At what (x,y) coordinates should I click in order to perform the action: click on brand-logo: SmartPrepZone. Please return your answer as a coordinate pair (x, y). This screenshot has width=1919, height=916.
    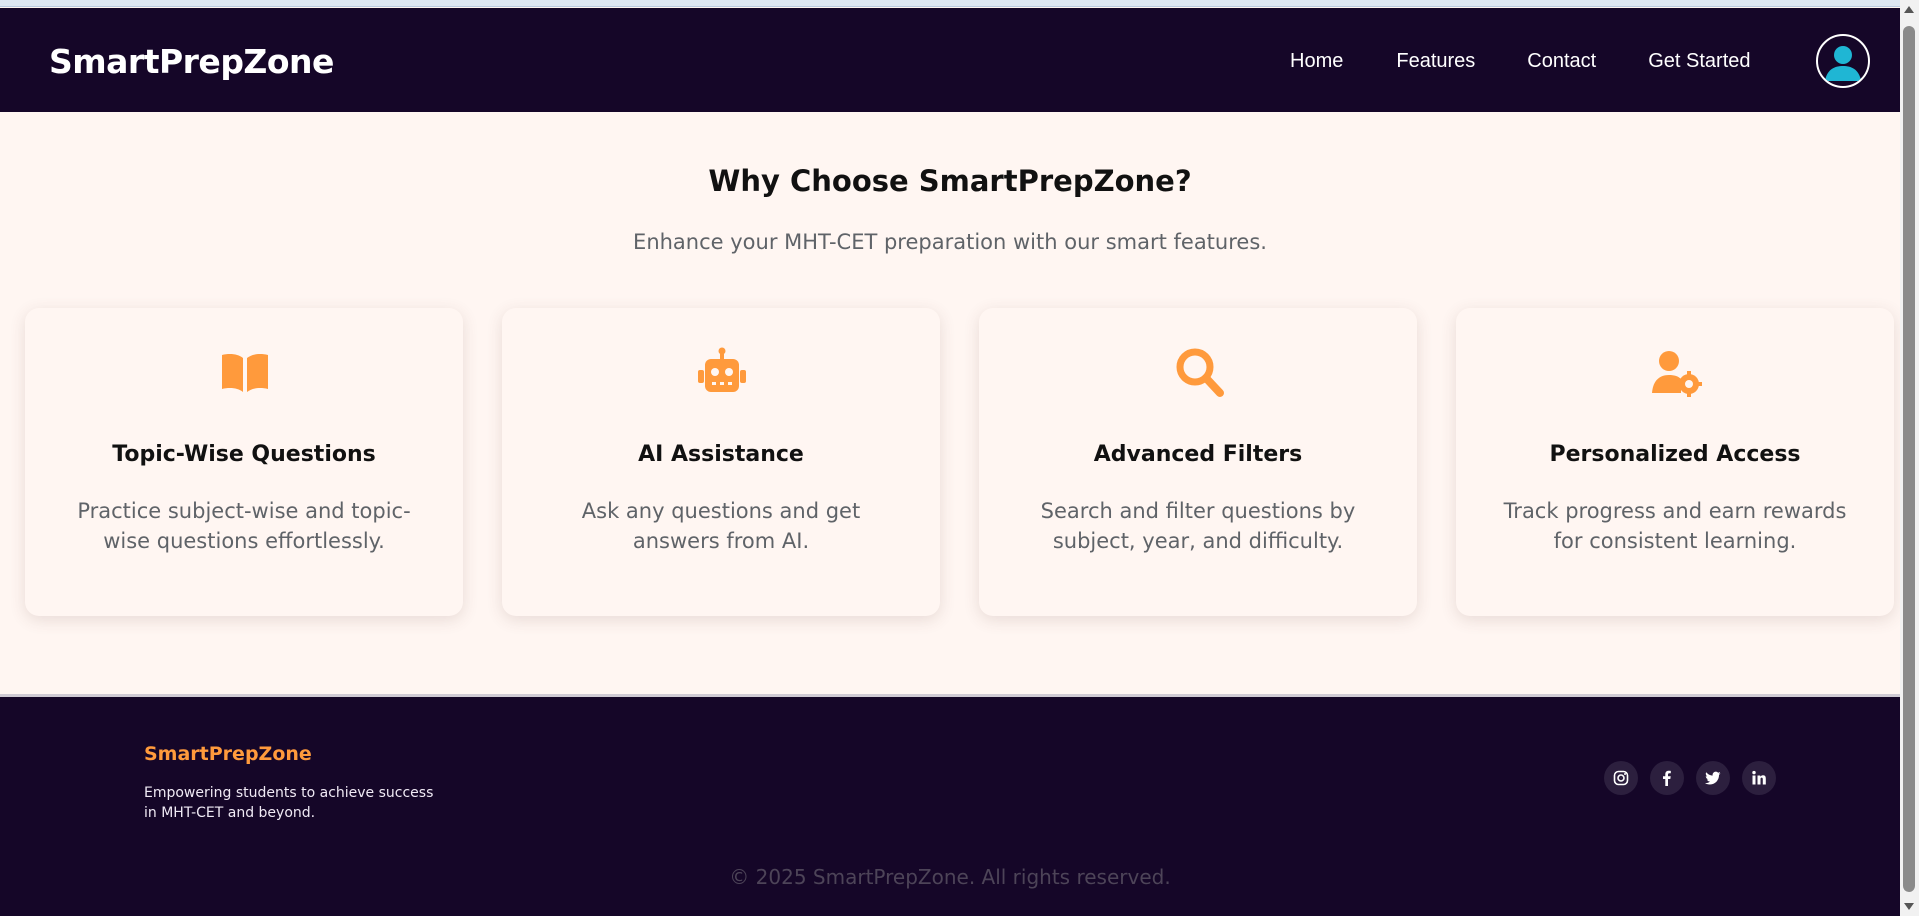
    Looking at the image, I should click on (191, 61).